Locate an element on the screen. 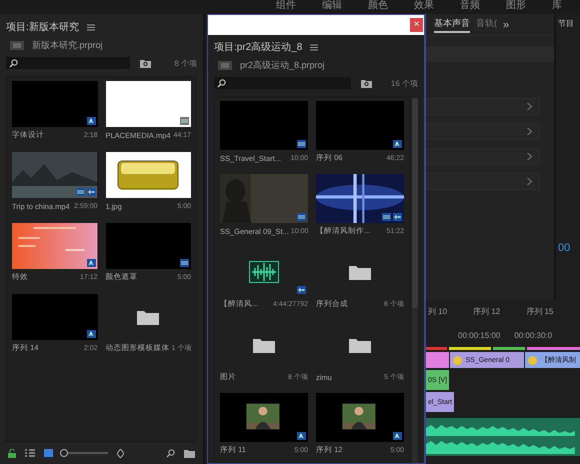  more-tabs-button: » is located at coordinates (506, 24).